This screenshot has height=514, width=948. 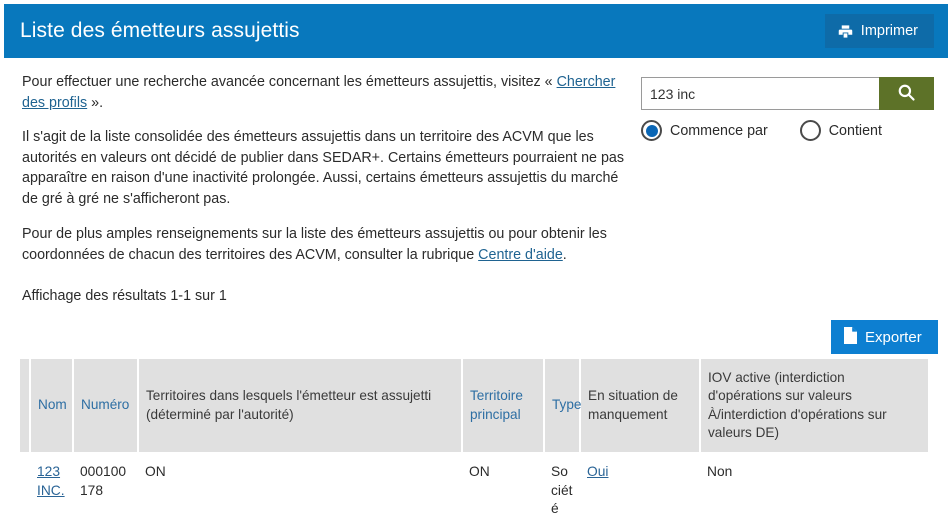 I want to click on radio-contient: Contient, so click(x=840, y=130).